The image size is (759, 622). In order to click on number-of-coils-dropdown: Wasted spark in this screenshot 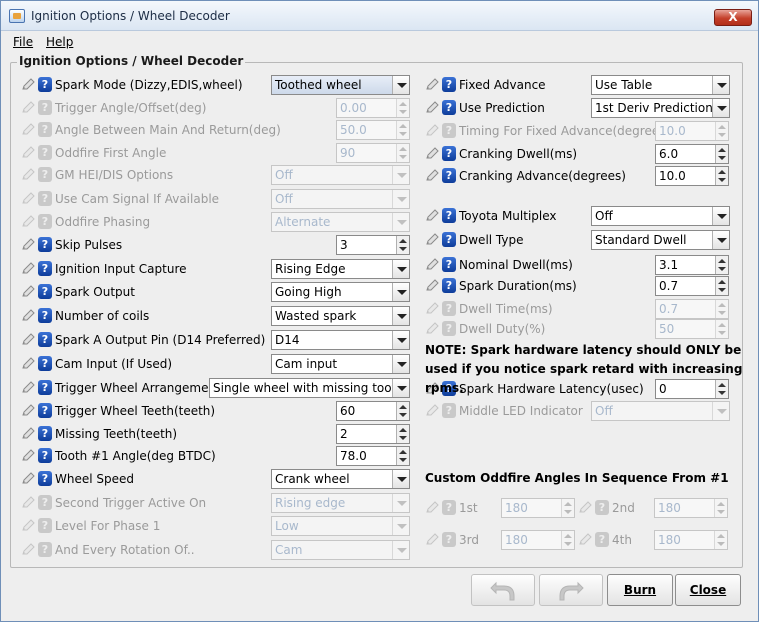, I will do `click(340, 316)`.